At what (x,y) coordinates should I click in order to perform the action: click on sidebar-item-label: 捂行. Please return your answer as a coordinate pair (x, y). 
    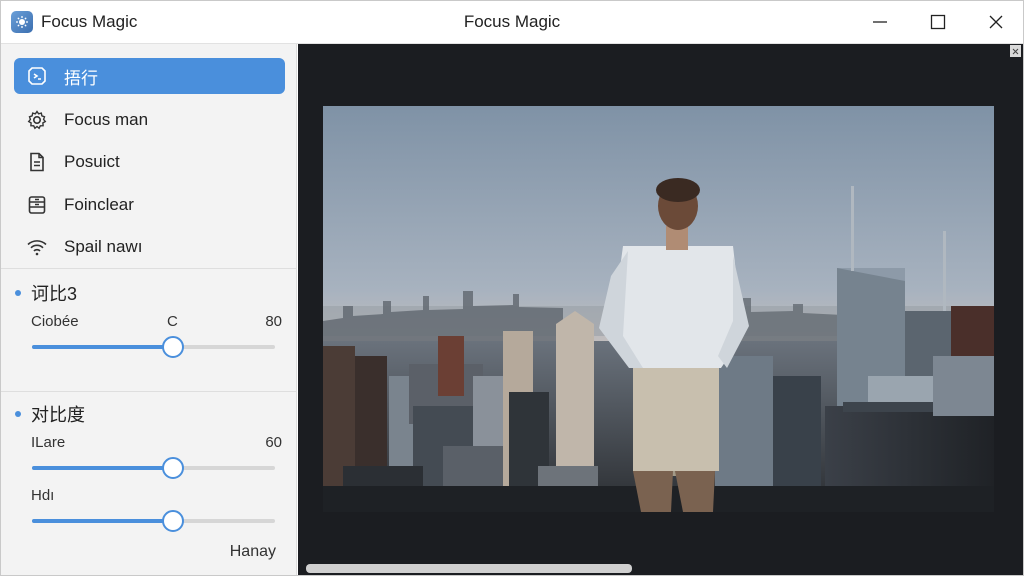
    Looking at the image, I should click on (81, 78).